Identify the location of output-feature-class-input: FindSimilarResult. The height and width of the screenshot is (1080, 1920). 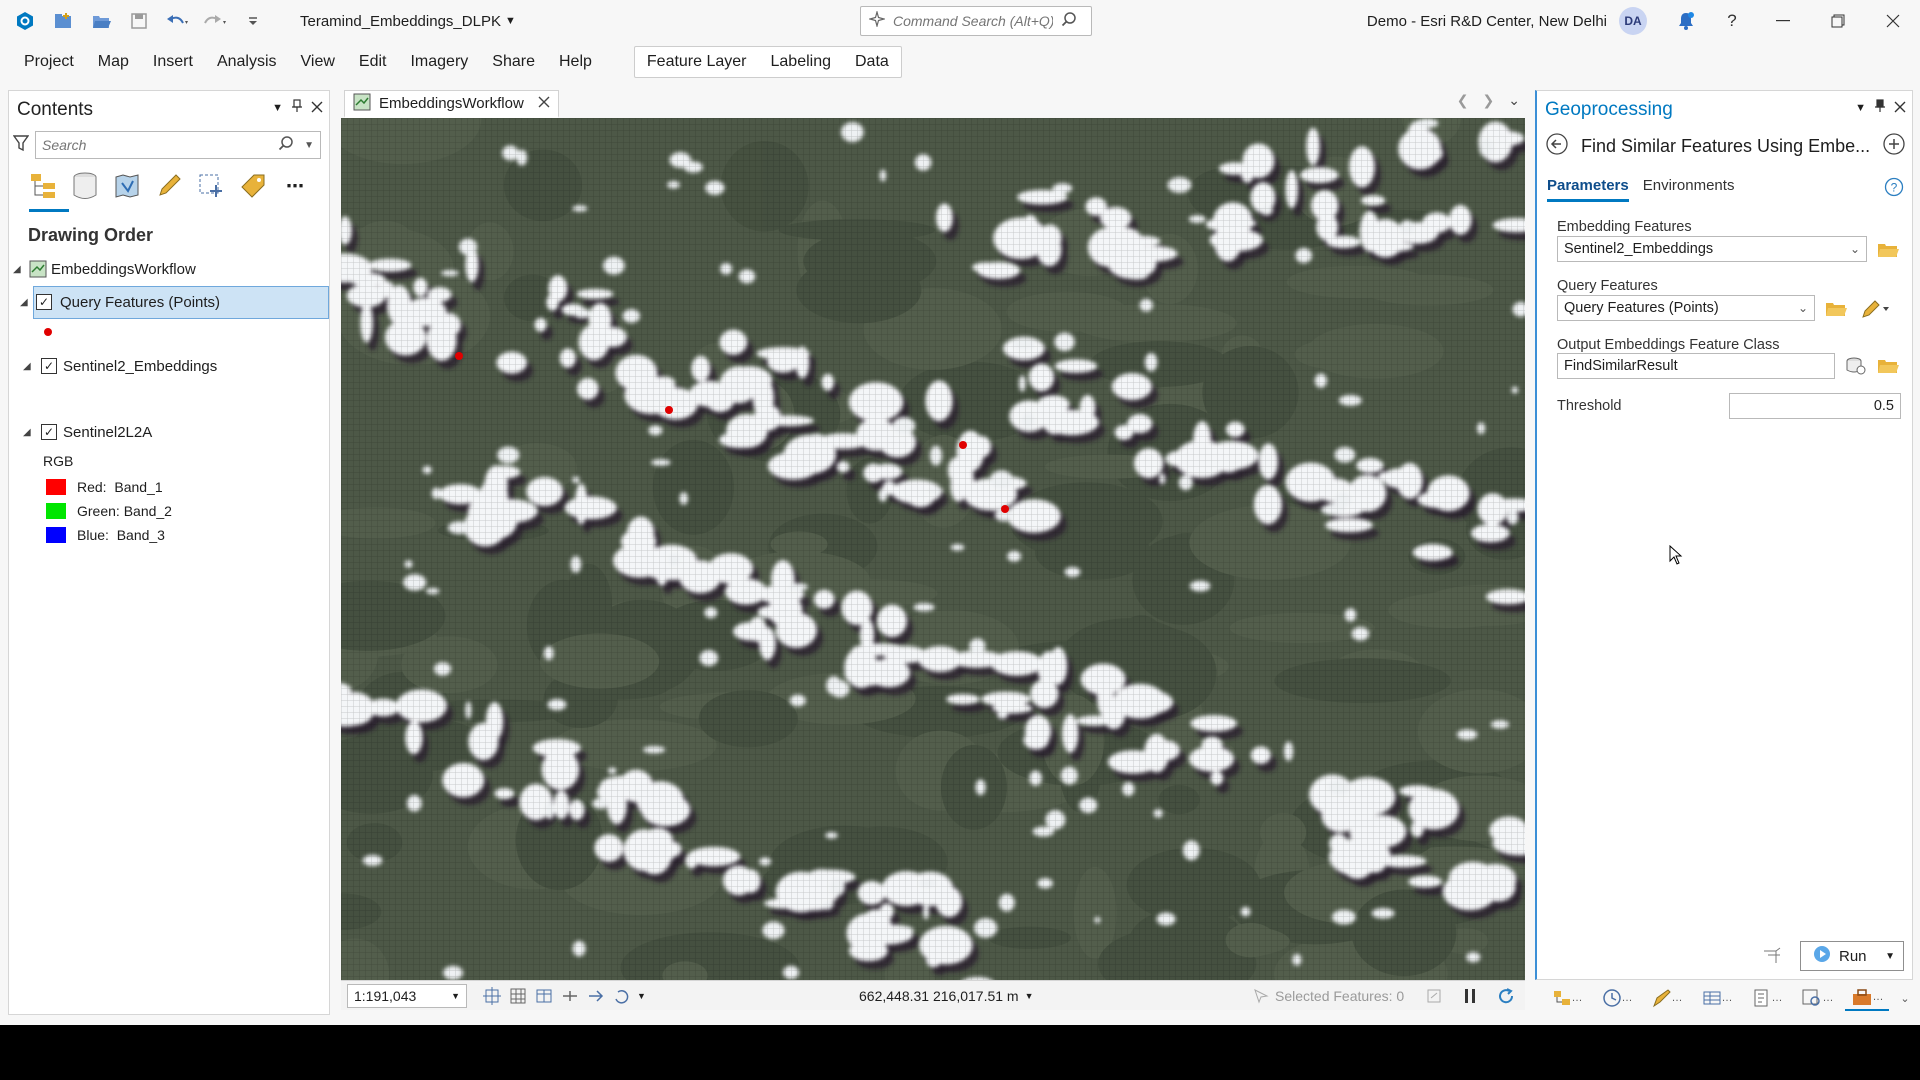
(1696, 366).